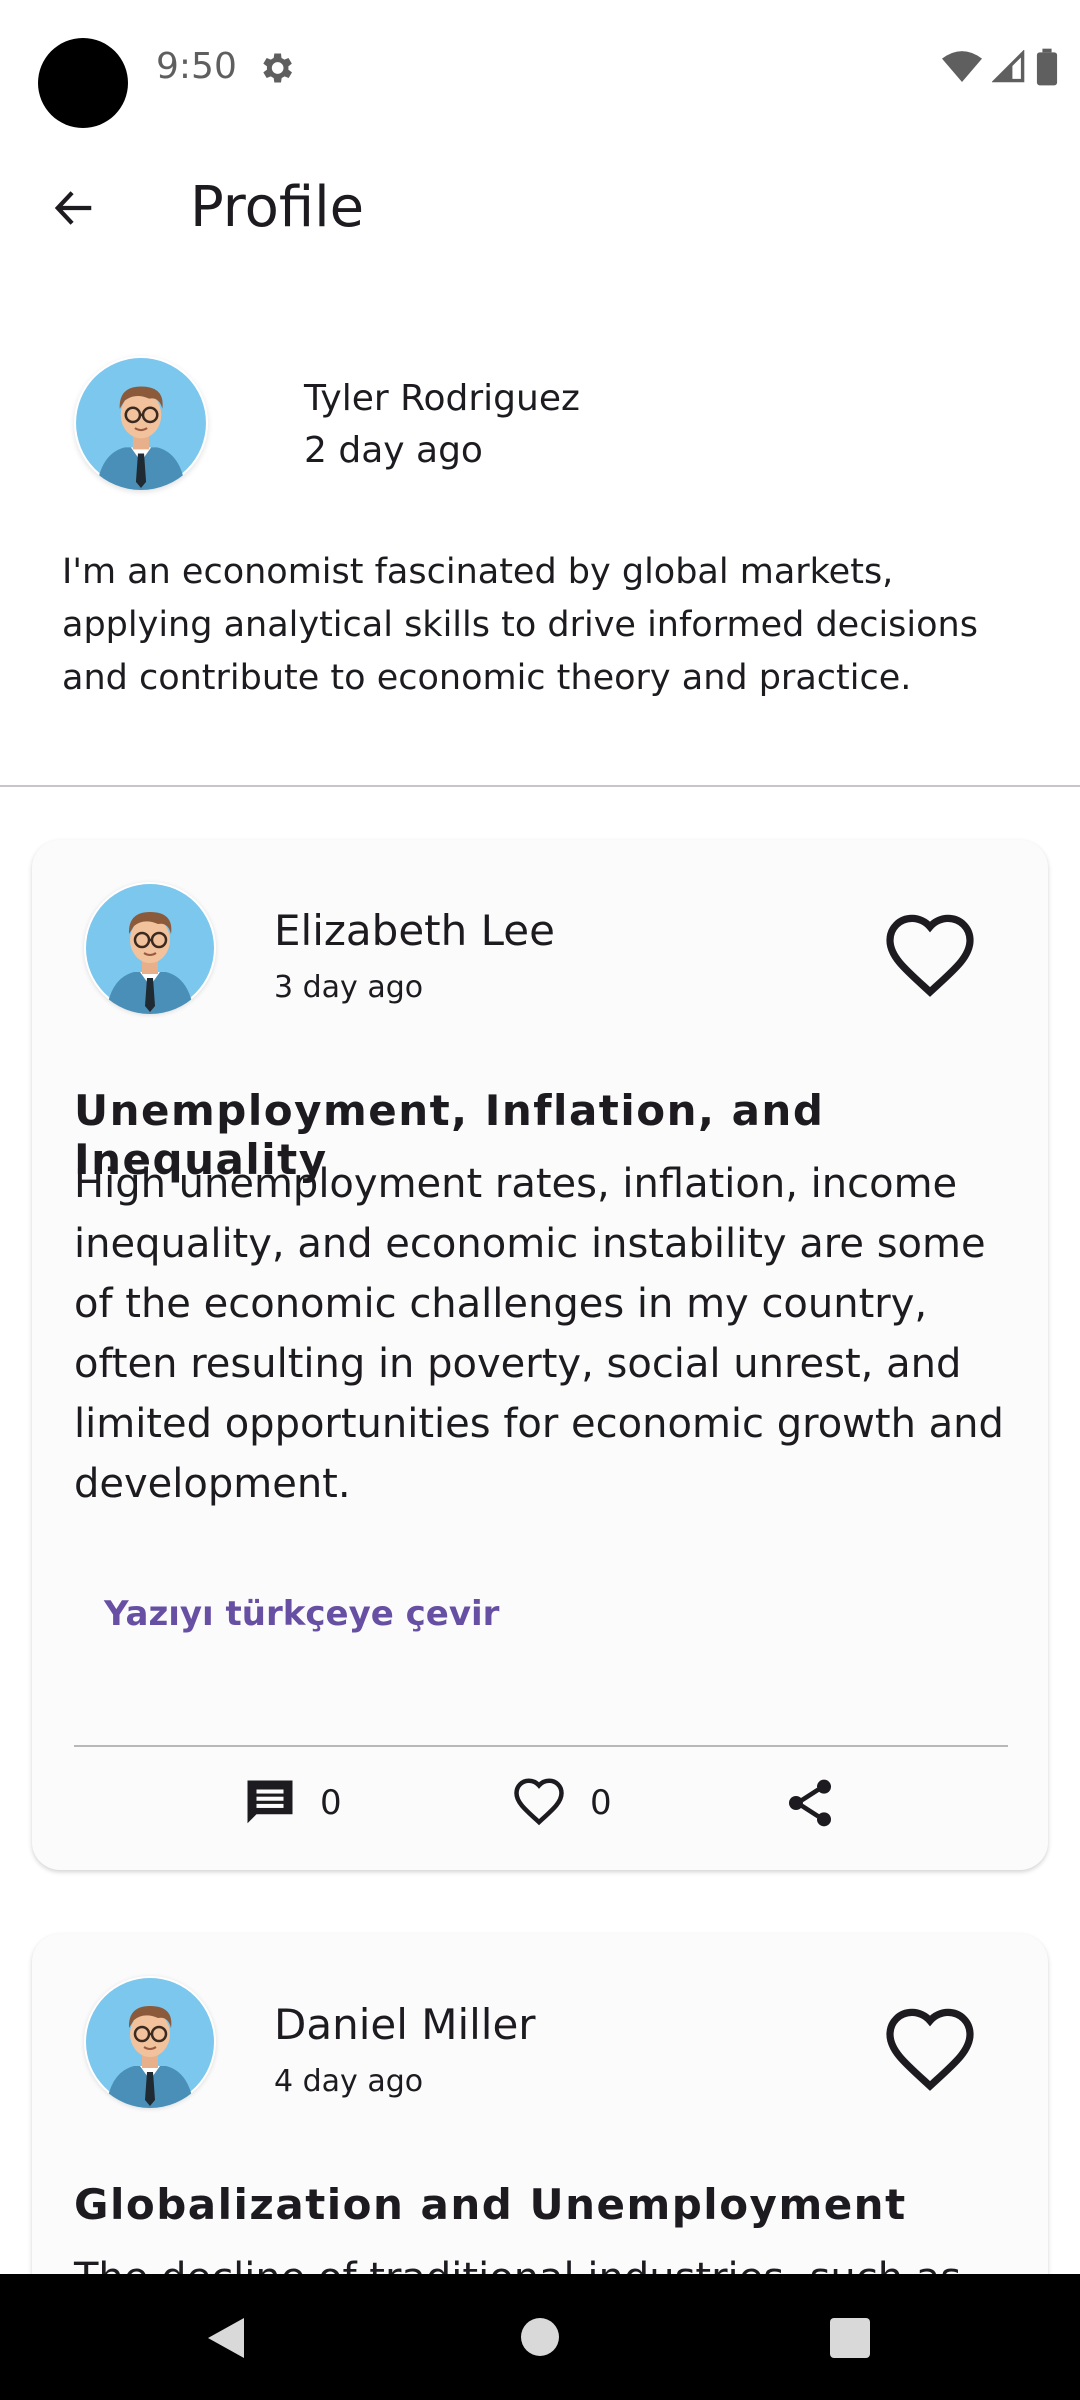  Describe the element at coordinates (393, 450) in the screenshot. I see `profile-time: 2 day ago` at that location.